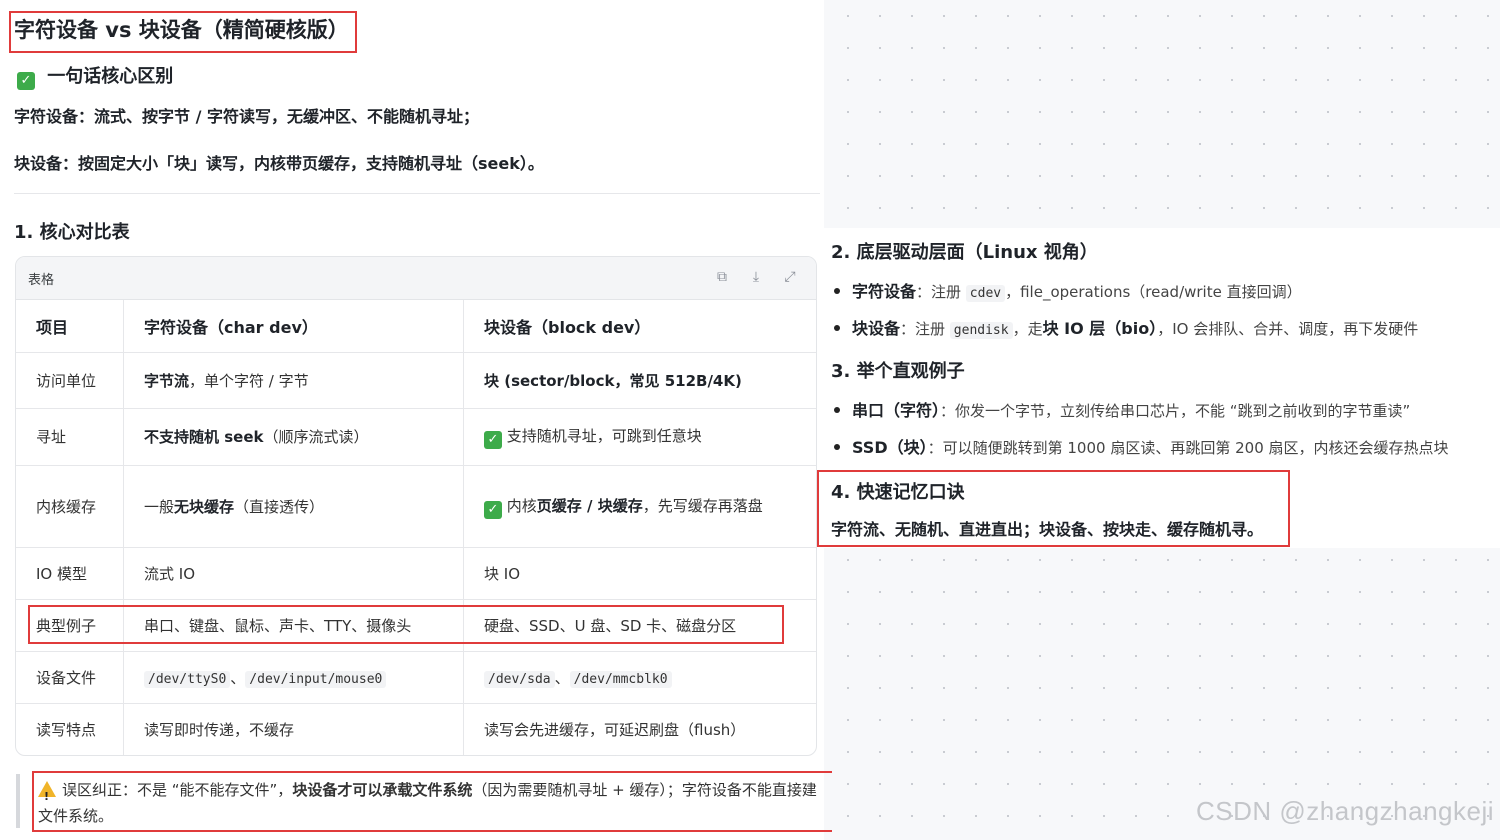 The image size is (1500, 840). Describe the element at coordinates (432, 801) in the screenshot. I see `warning-highlight-box` at that location.